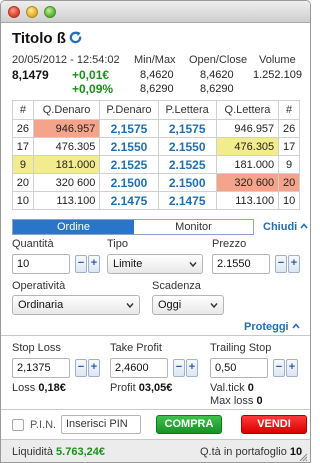 The width and height of the screenshot is (320, 463). What do you see at coordinates (289, 164) in the screenshot?
I see `ask-count: 9` at bounding box center [289, 164].